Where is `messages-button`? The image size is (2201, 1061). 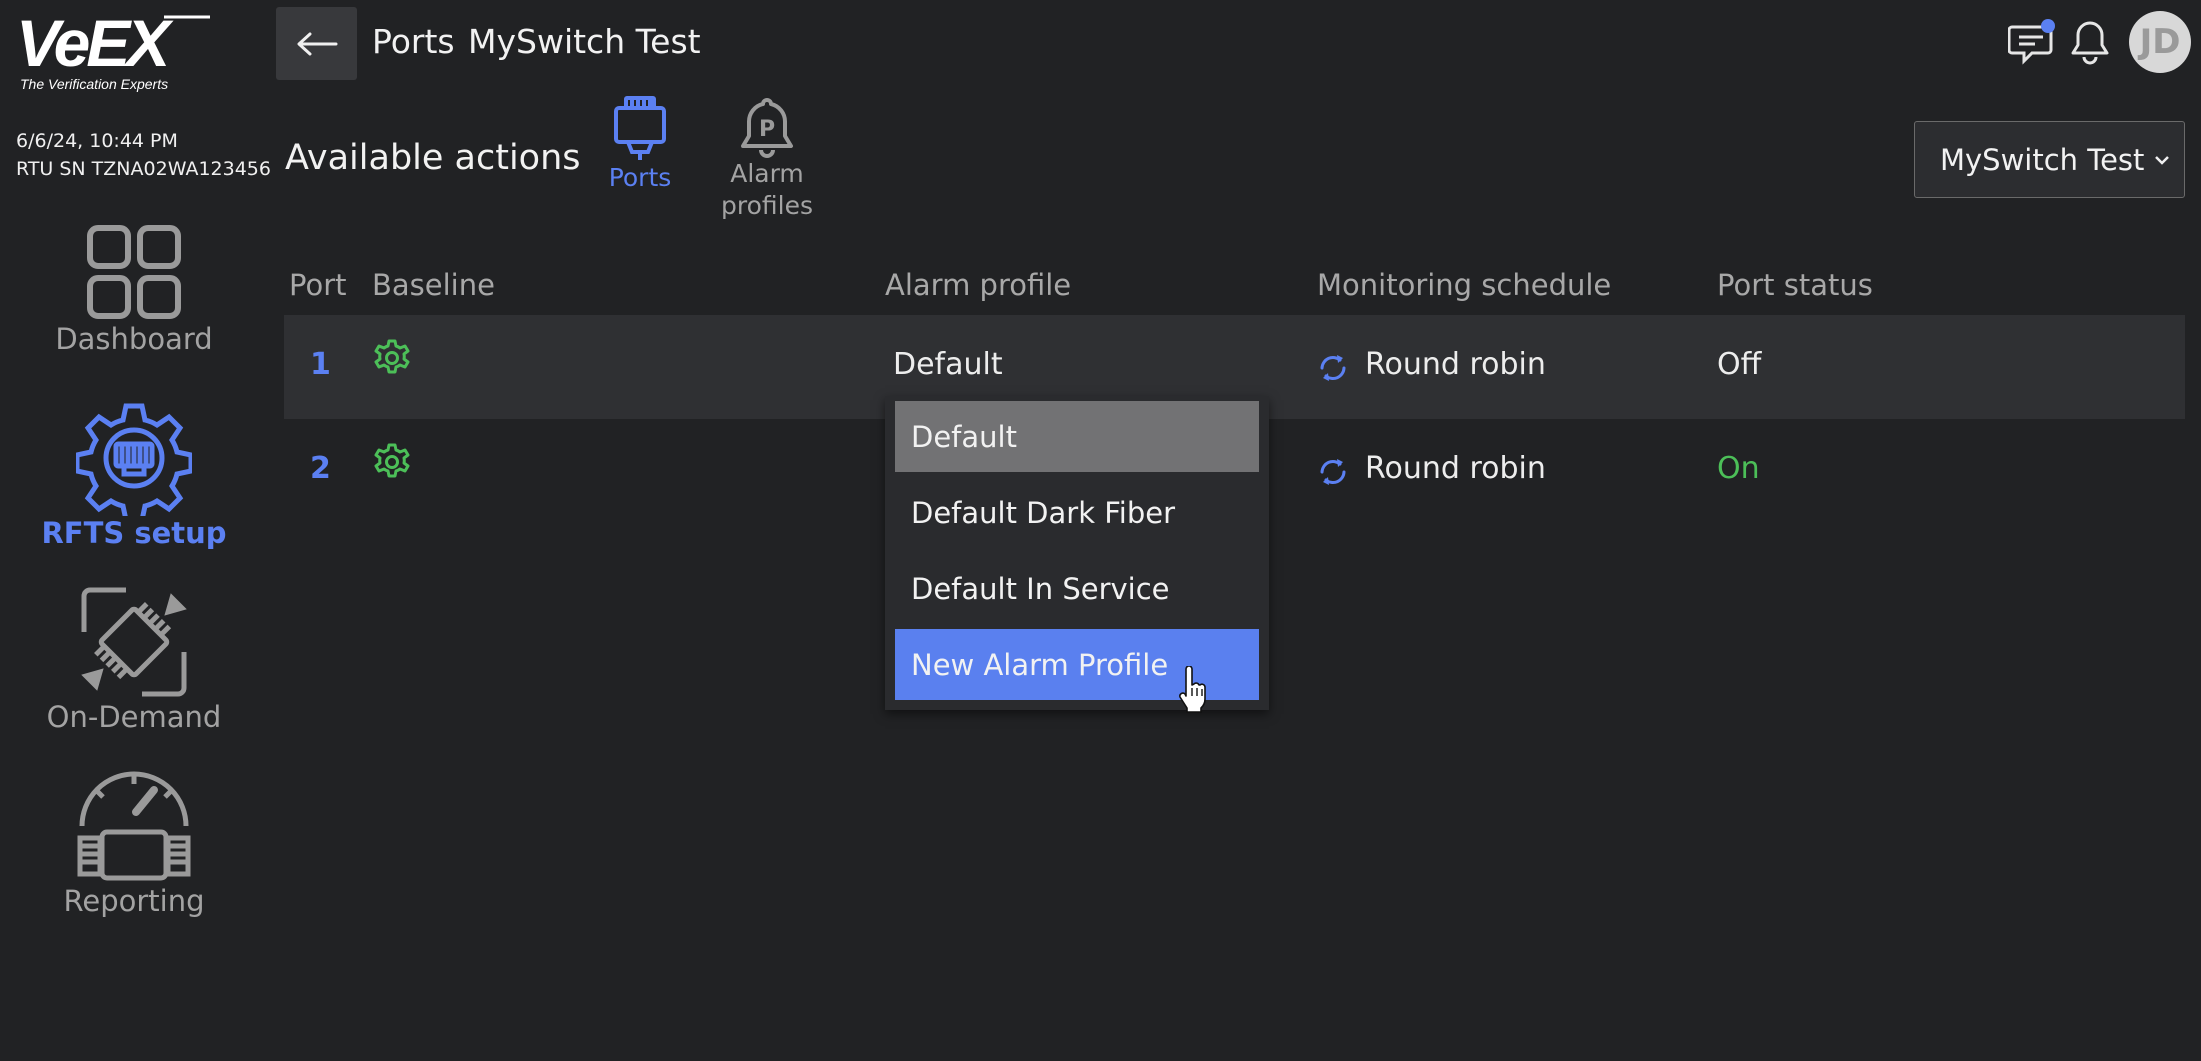
messages-button is located at coordinates (2031, 42).